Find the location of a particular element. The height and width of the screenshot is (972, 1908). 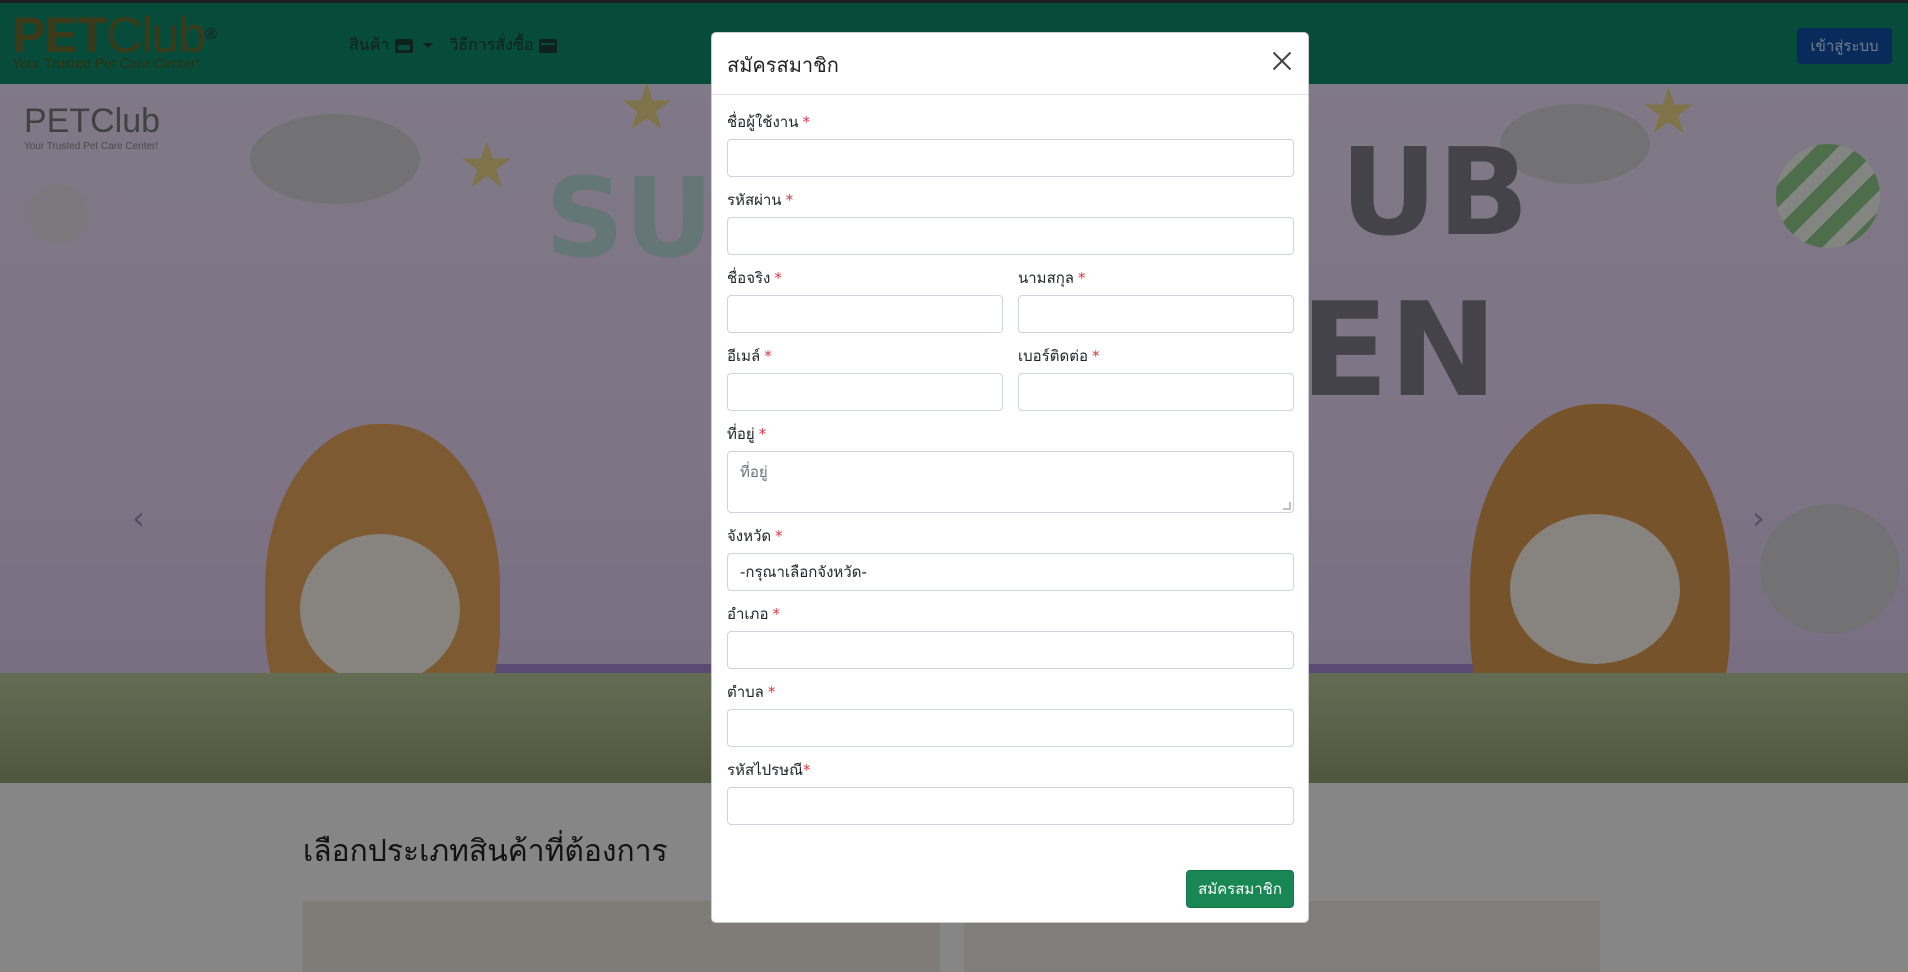

first-name-input is located at coordinates (865, 314).